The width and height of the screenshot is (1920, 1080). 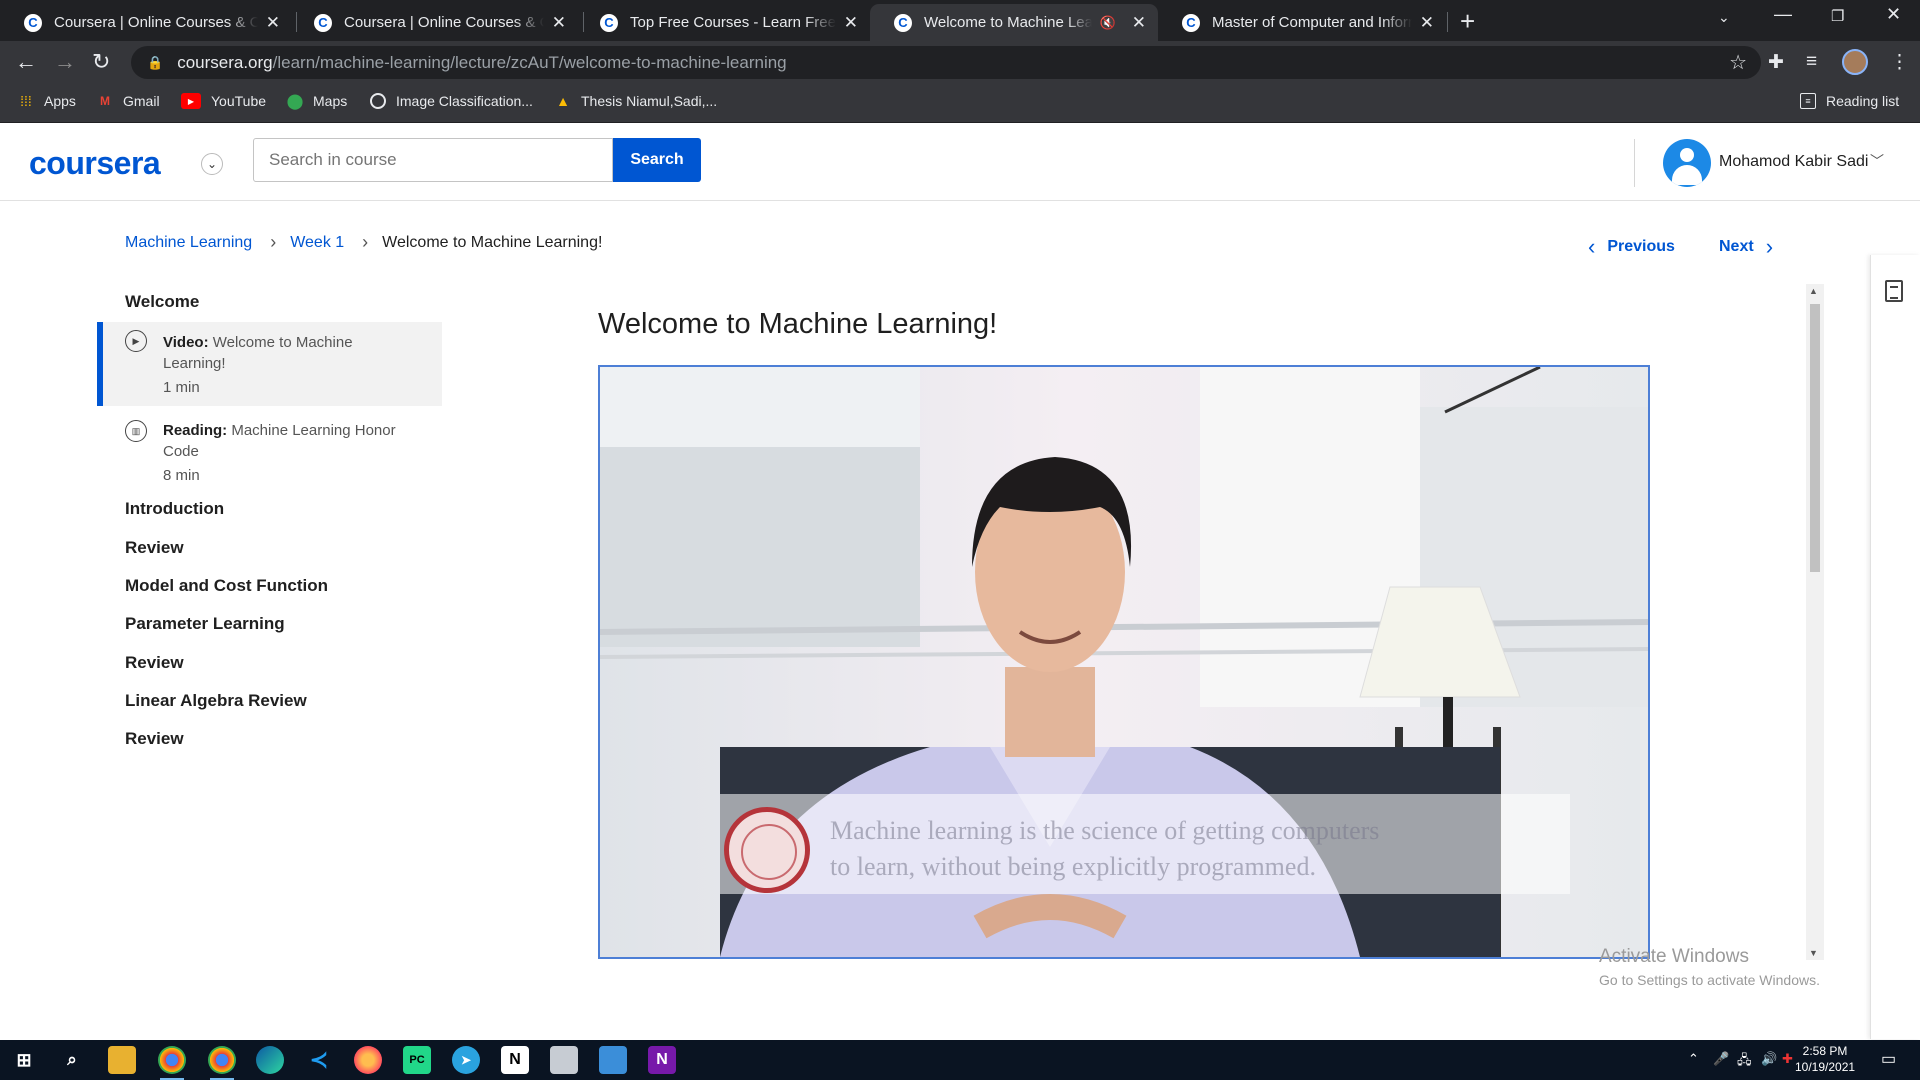 I want to click on media-control-icon: ≡, so click(x=1811, y=62).